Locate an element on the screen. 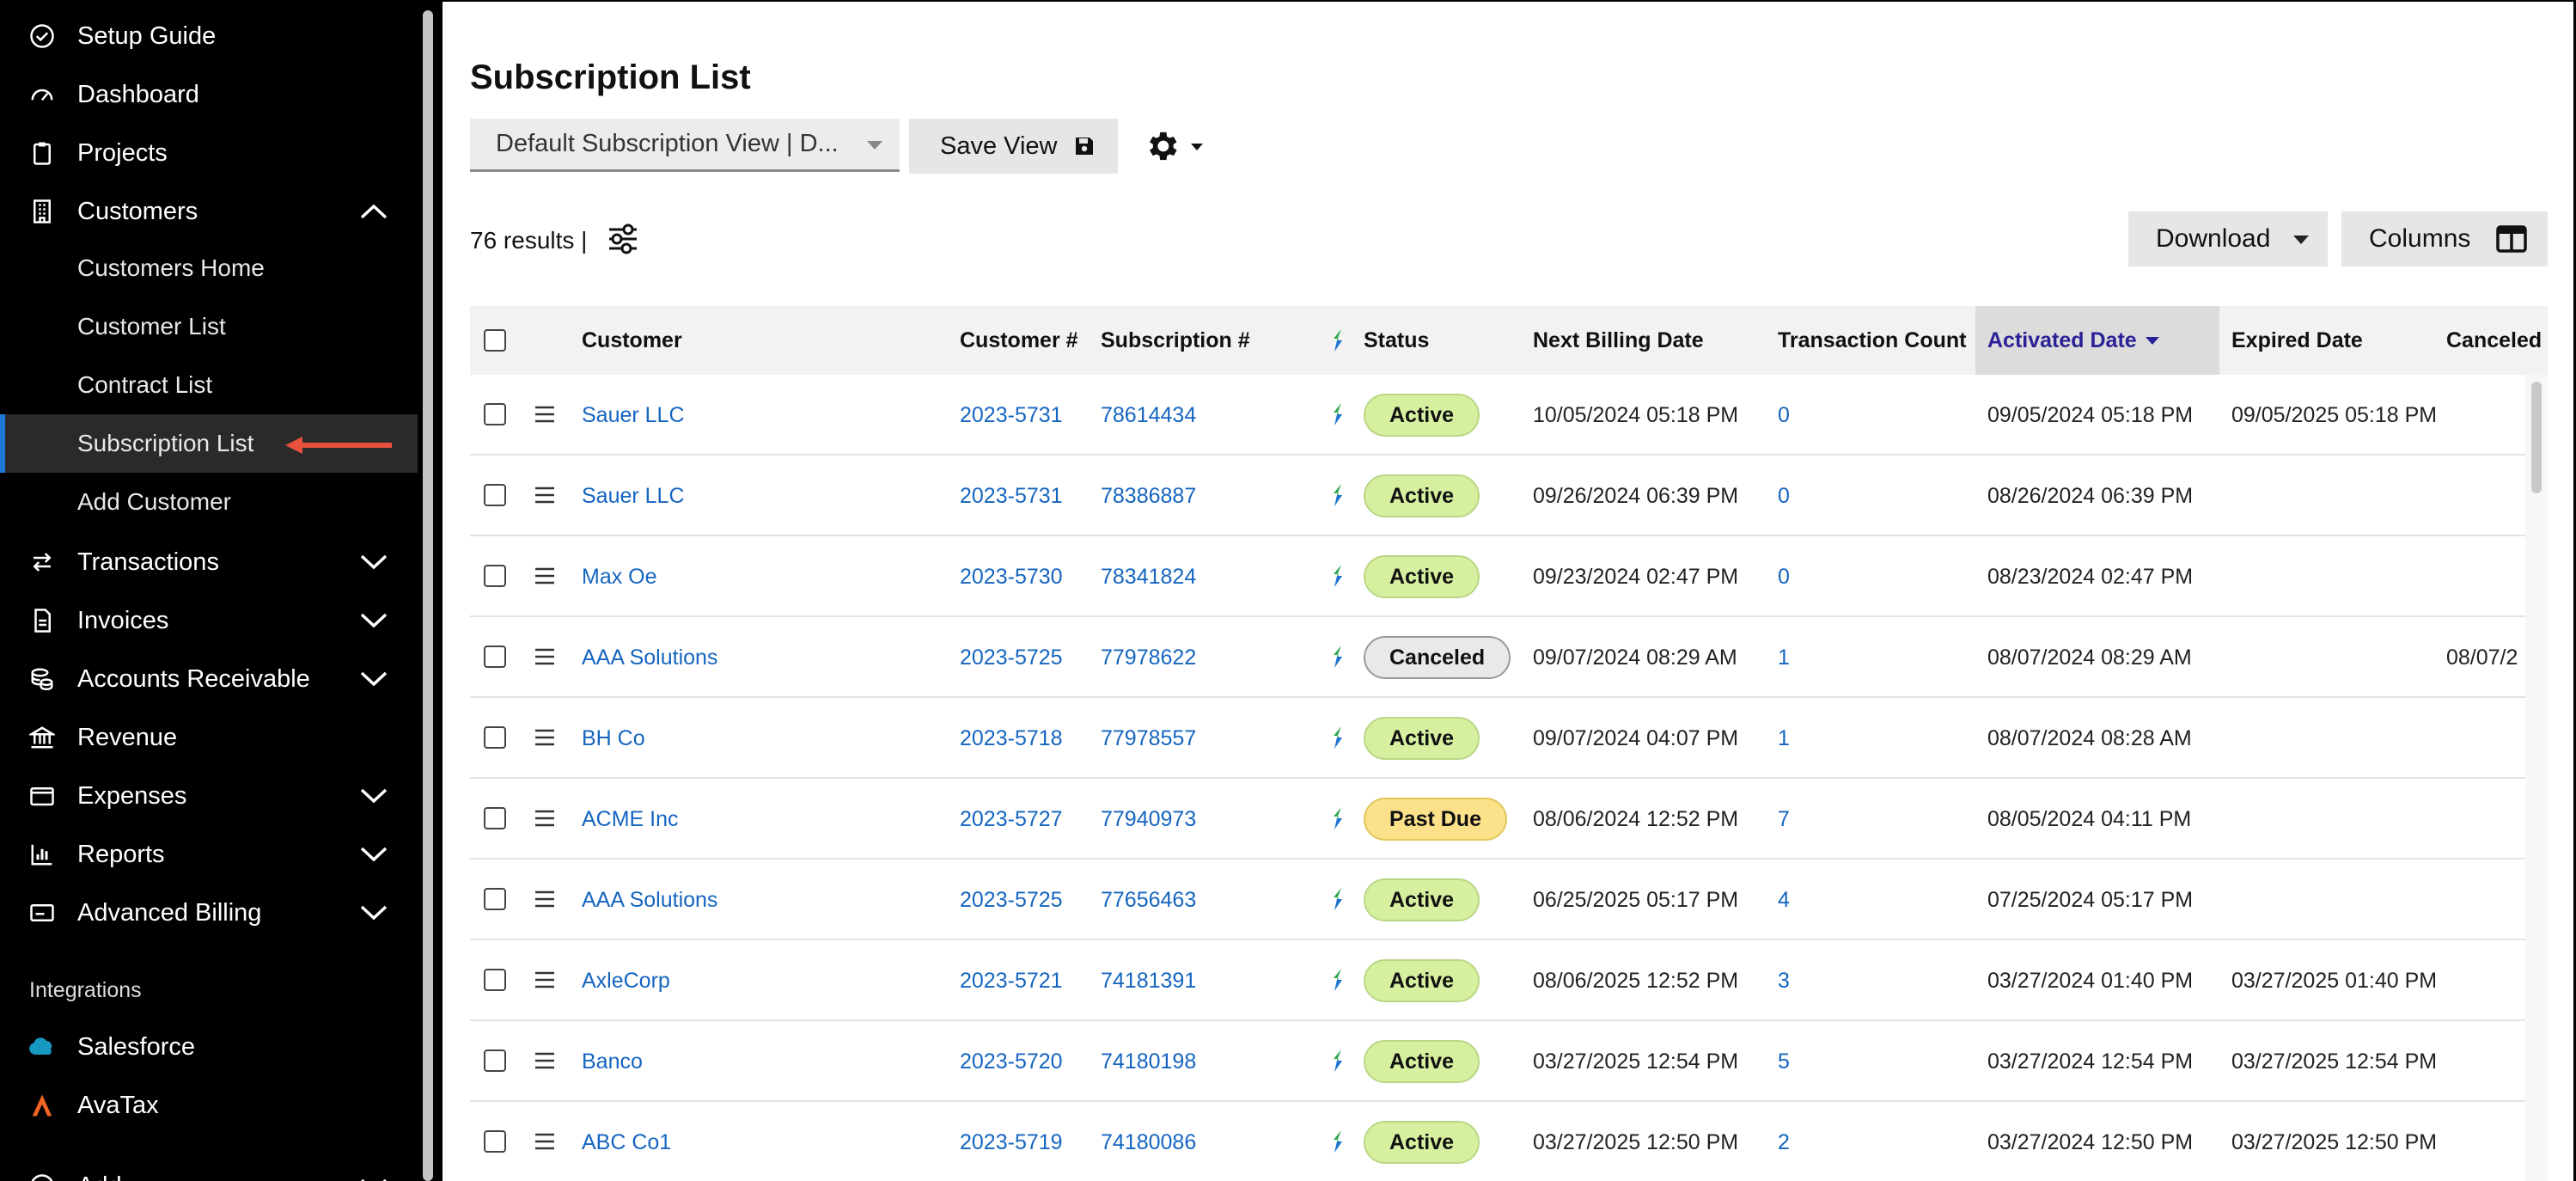 This screenshot has height=1181, width=2576. transaction-count-link: 7 is located at coordinates (1784, 819).